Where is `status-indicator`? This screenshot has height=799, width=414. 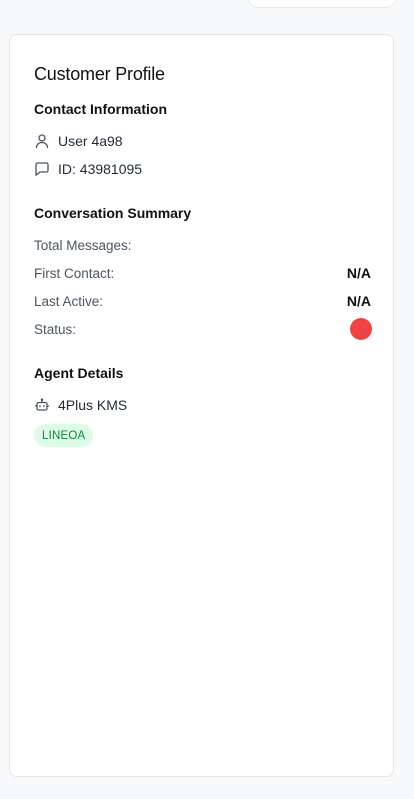 status-indicator is located at coordinates (361, 329).